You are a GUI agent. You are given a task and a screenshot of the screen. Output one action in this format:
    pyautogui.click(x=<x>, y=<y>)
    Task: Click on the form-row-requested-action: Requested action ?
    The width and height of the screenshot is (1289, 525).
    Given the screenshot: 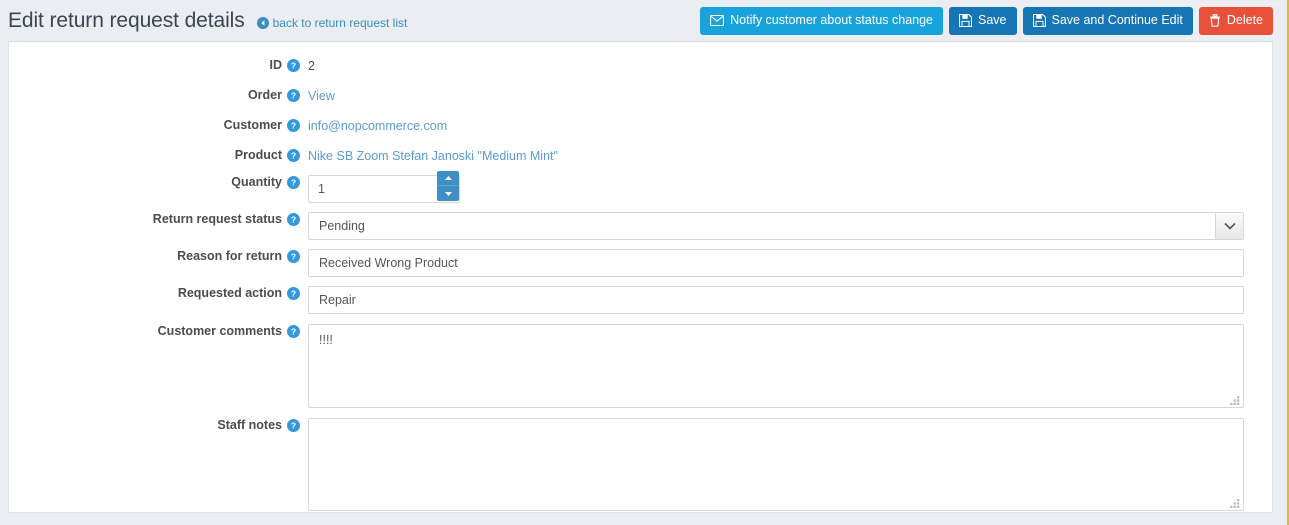 What is the action you would take?
    pyautogui.click(x=640, y=298)
    